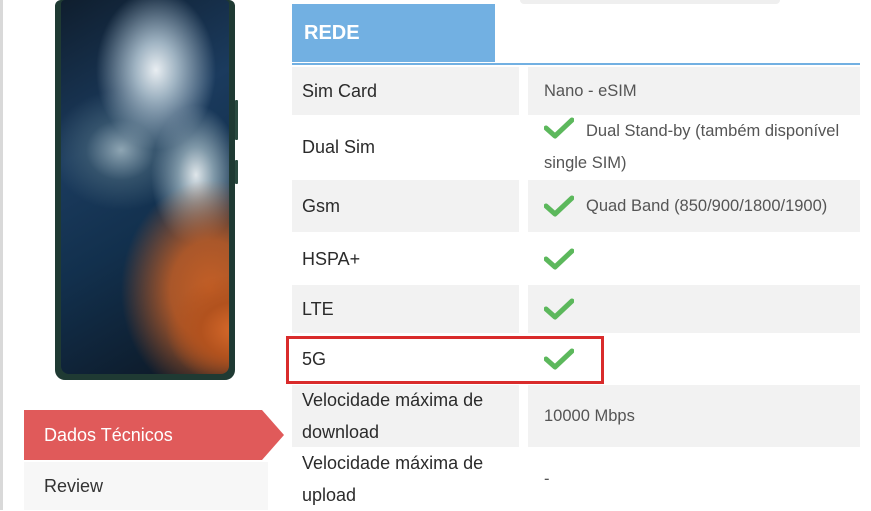 The image size is (871, 511). What do you see at coordinates (589, 416) in the screenshot?
I see `spec-value-text: 10000 Mbps` at bounding box center [589, 416].